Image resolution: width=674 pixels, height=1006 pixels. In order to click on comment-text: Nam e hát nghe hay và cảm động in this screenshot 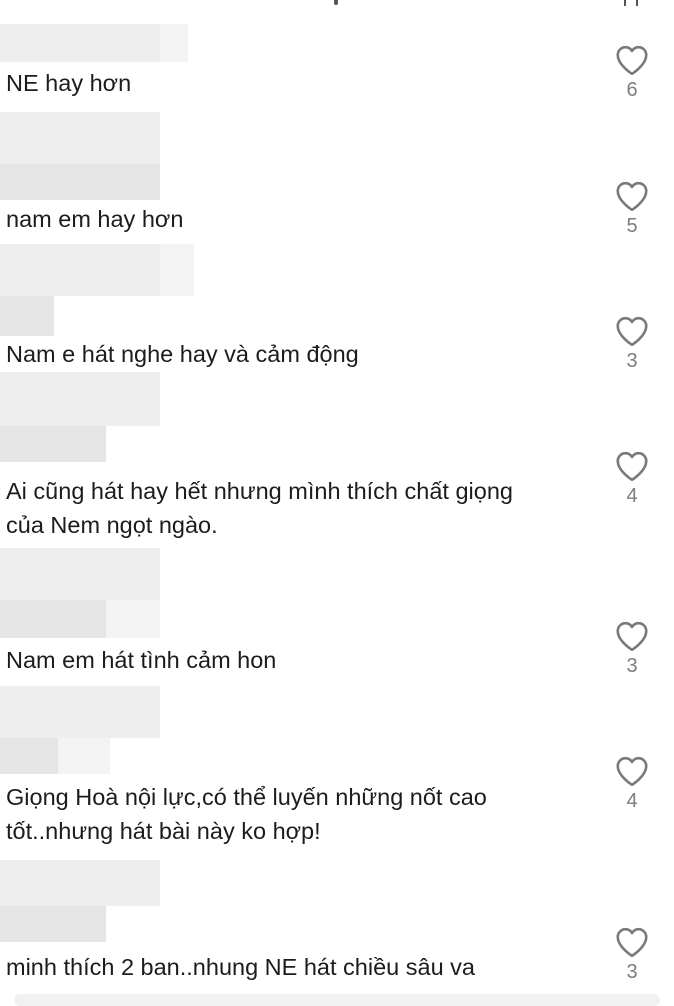, I will do `click(182, 354)`.